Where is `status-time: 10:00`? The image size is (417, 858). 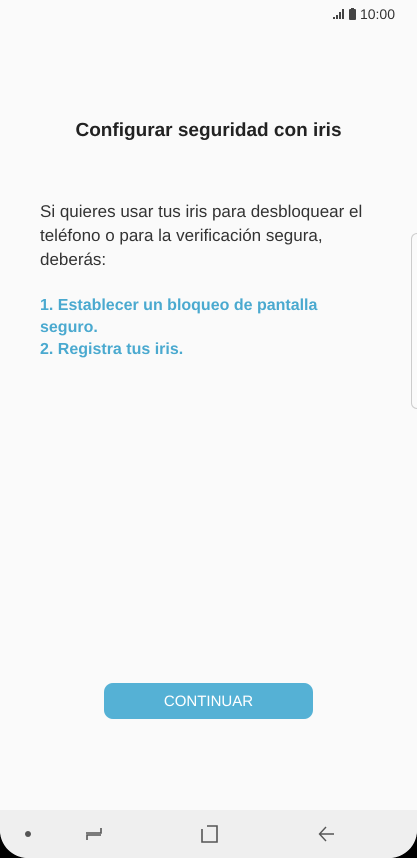 status-time: 10:00 is located at coordinates (377, 14).